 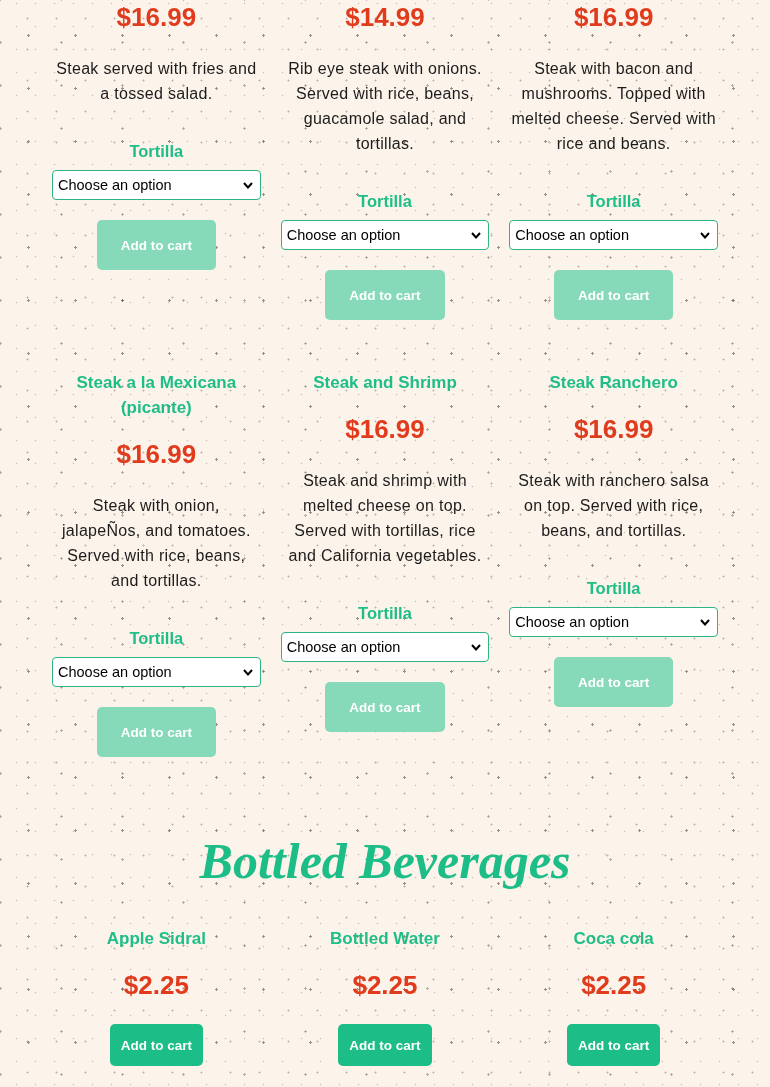 What do you see at coordinates (156, 543) in the screenshot?
I see `item-description: Steak with onion, jalapeÑos, and tomatoes. Served with rice, beans, and tortillas.` at bounding box center [156, 543].